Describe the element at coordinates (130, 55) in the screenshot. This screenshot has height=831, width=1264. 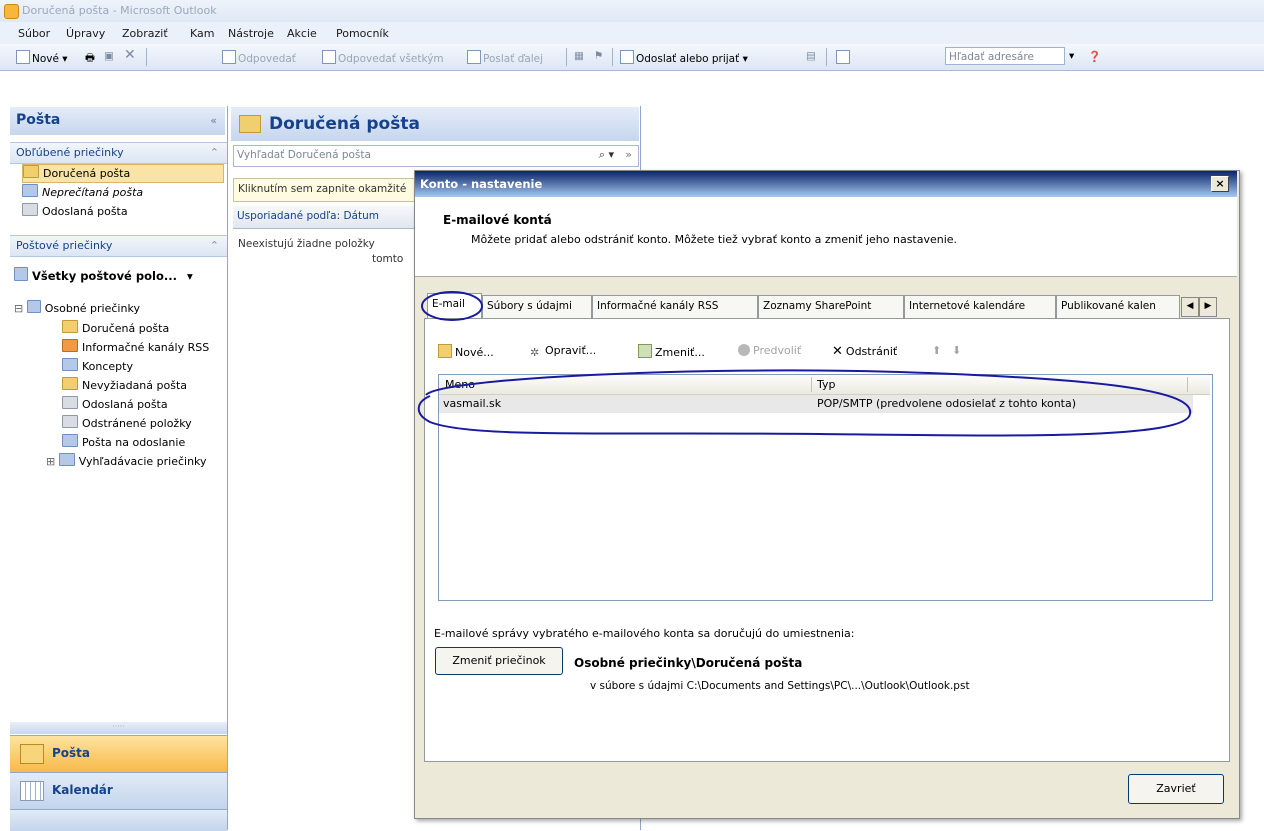
I see `delete-icon: ✕` at that location.